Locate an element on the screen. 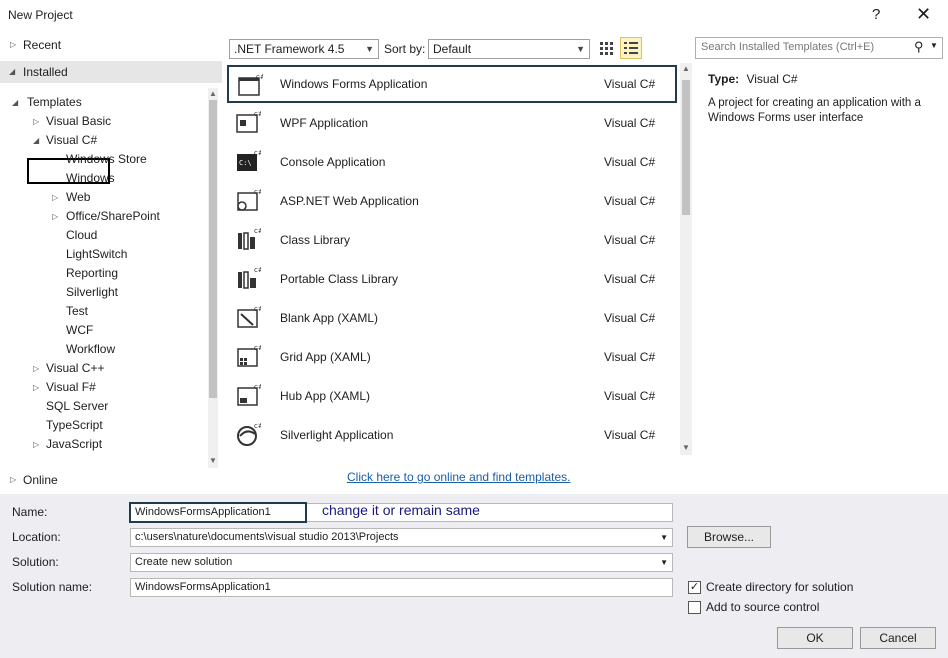 This screenshot has height=658, width=948. template-search-box: Search Installed Templates (Ctrl+E) ⚲ ▼ is located at coordinates (819, 48).